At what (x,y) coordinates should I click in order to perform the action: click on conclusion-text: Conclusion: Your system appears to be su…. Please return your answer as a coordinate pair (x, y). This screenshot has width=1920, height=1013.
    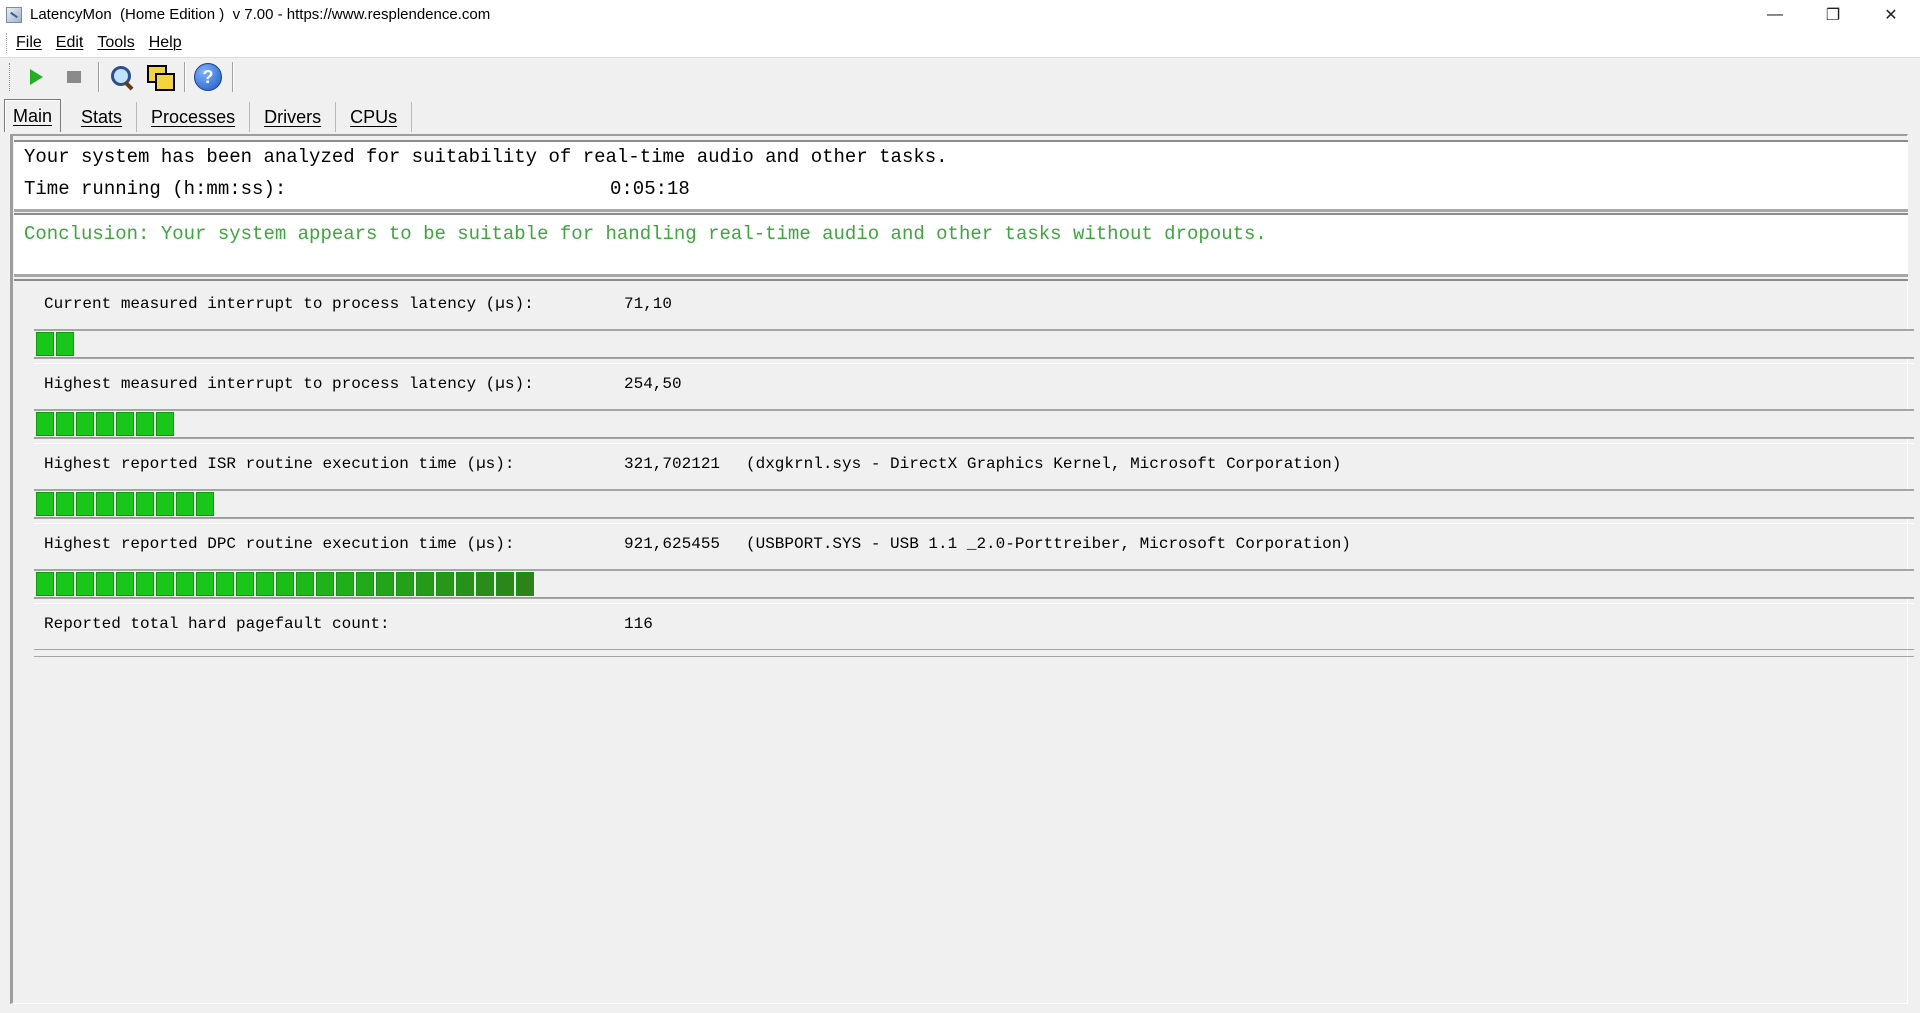
    Looking at the image, I should click on (645, 234).